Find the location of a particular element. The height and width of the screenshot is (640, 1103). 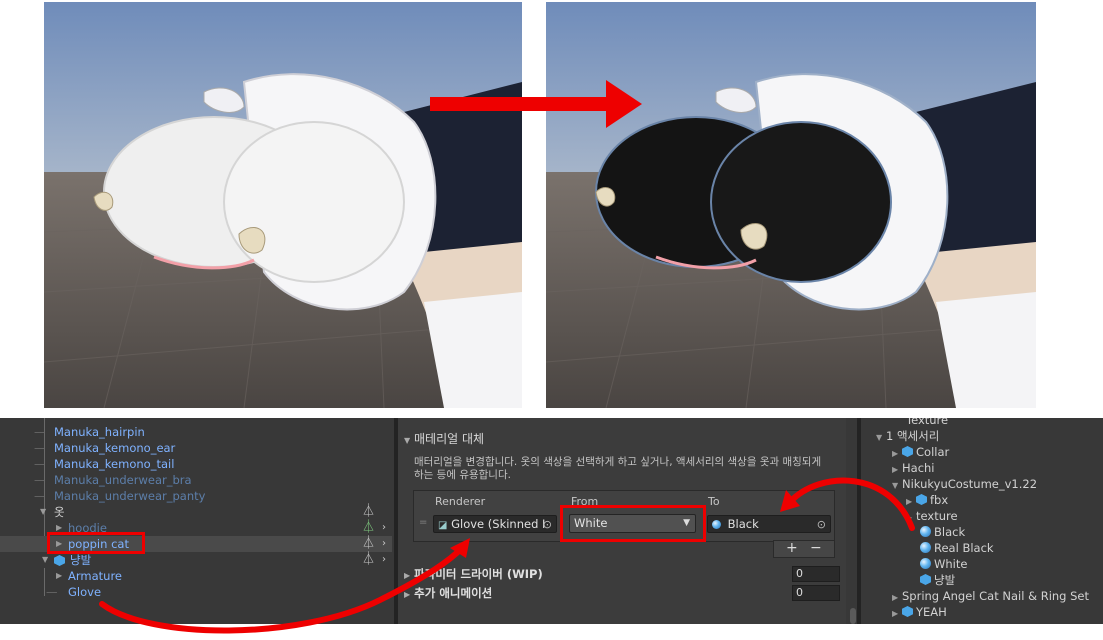

param-driver-count: 0 is located at coordinates (816, 574).